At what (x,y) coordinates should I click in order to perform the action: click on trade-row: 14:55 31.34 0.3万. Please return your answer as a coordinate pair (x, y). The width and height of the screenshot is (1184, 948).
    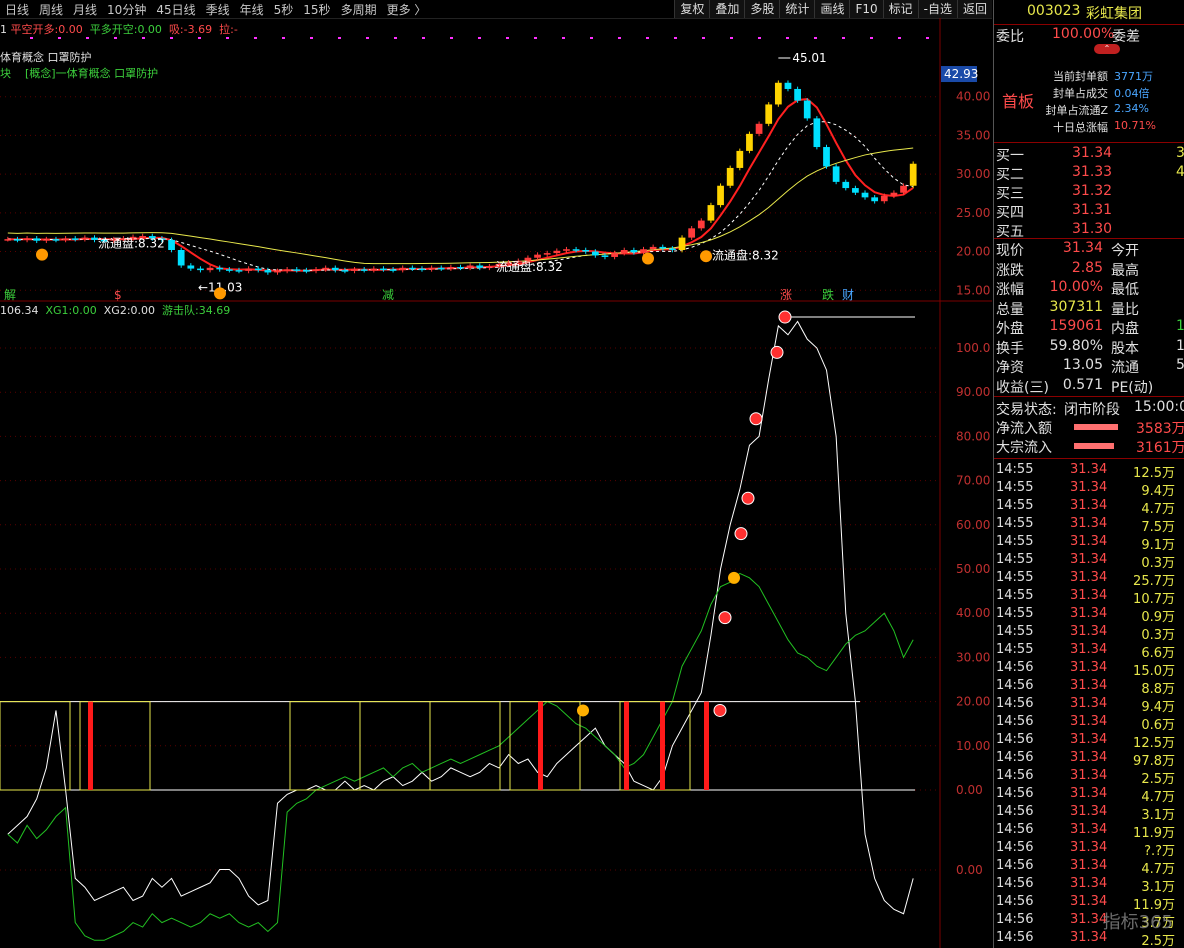
    Looking at the image, I should click on (1089, 633).